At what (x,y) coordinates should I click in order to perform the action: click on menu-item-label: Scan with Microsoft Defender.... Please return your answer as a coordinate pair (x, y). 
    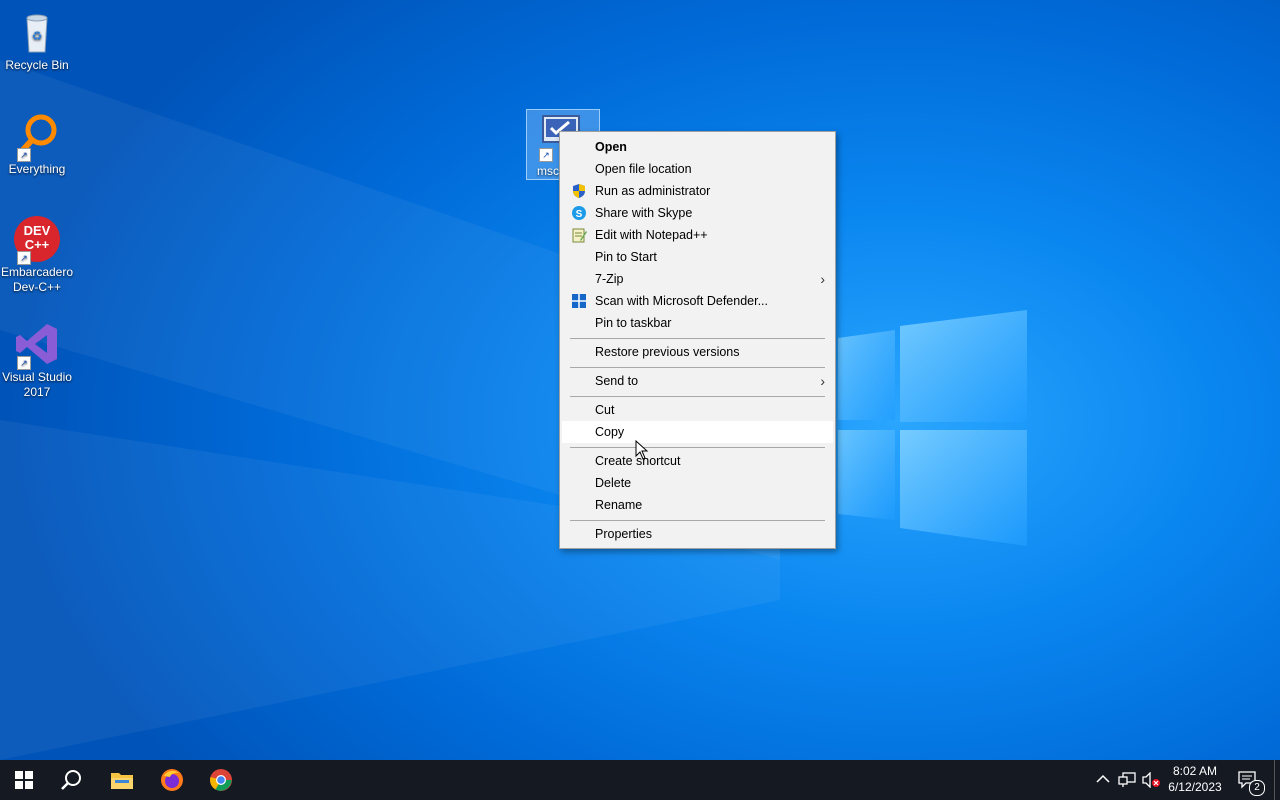
    Looking at the image, I should click on (681, 301).